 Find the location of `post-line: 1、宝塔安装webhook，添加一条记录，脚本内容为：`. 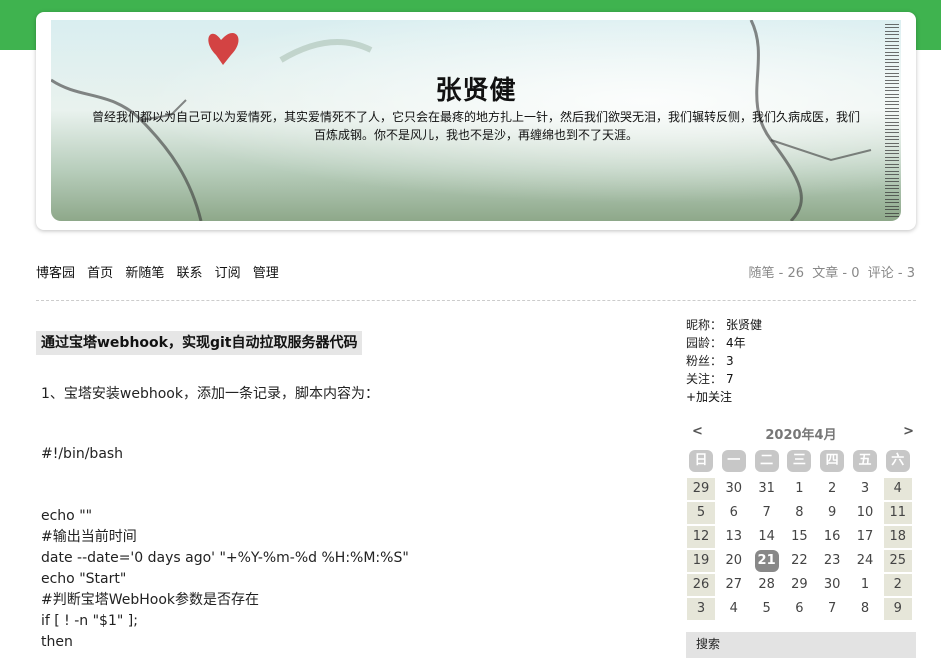

post-line: 1、宝塔安装webhook，添加一条记录，脚本内容为： is located at coordinates (210, 394).